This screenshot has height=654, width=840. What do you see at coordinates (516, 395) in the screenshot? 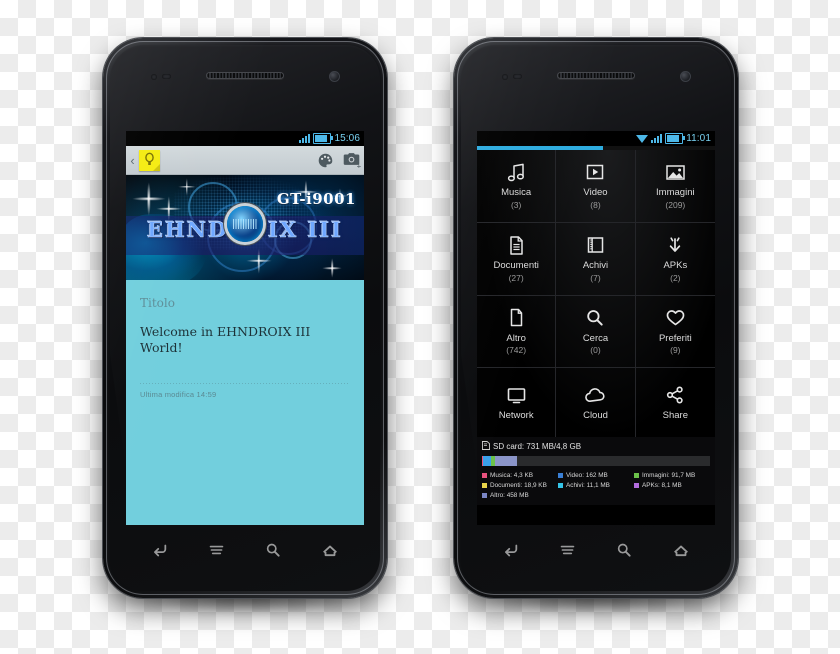
I see `monitor-icon` at bounding box center [516, 395].